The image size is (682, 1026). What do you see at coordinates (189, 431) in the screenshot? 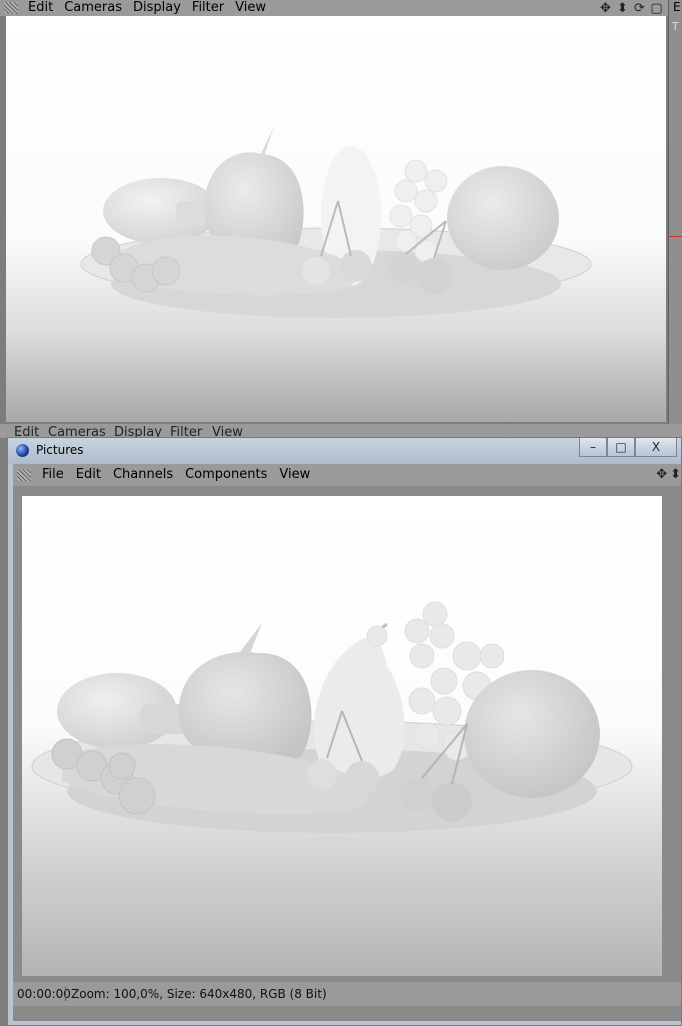
I see `lower-menu-filter: Filter` at bounding box center [189, 431].